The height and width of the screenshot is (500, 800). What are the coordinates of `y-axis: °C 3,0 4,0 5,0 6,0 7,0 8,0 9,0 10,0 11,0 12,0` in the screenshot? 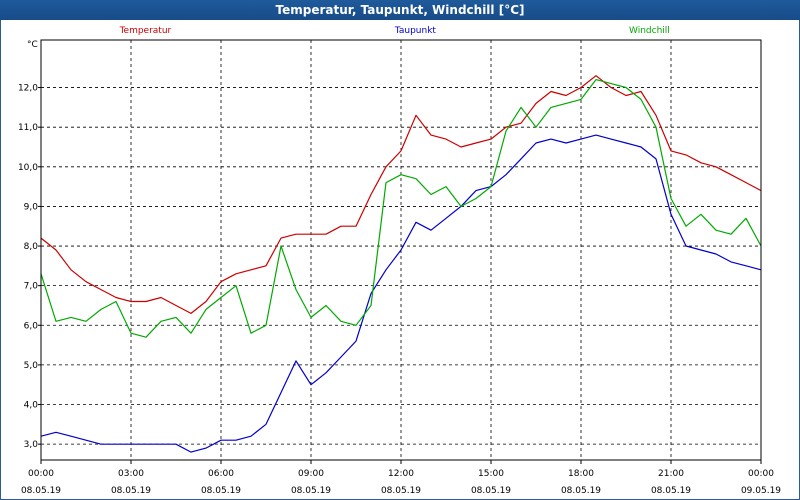 It's located at (29, 245).